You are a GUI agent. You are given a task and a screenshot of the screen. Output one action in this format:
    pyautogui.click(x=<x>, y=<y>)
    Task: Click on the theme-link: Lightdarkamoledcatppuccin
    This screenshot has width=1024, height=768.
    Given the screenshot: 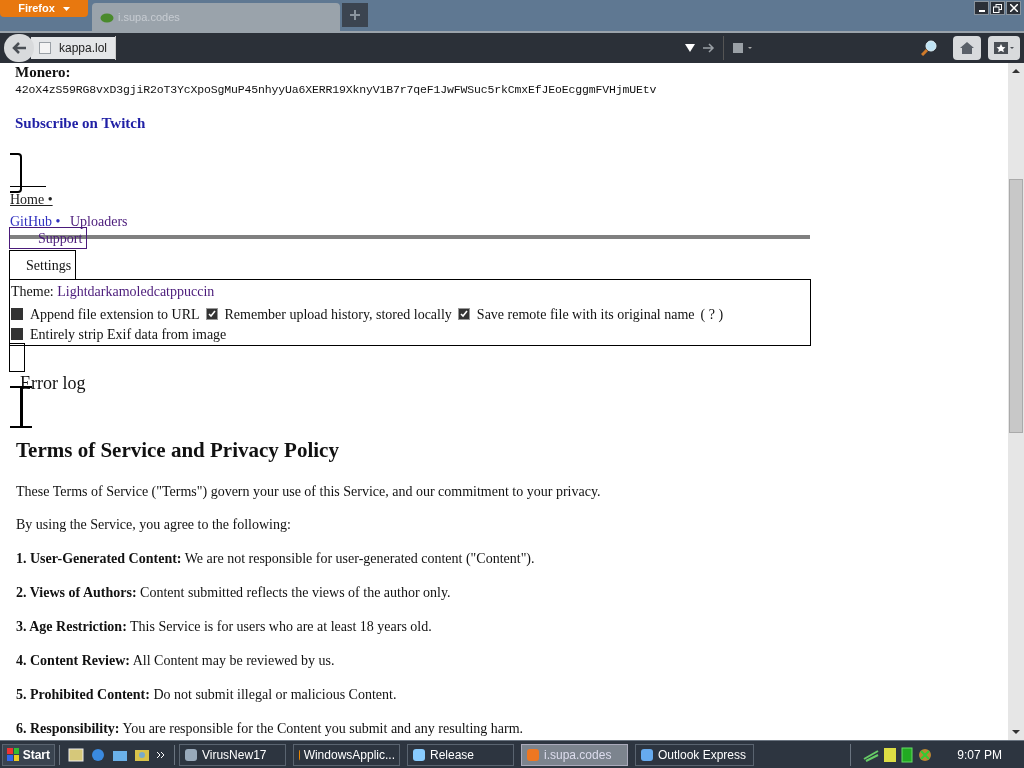 What is the action you would take?
    pyautogui.click(x=136, y=291)
    